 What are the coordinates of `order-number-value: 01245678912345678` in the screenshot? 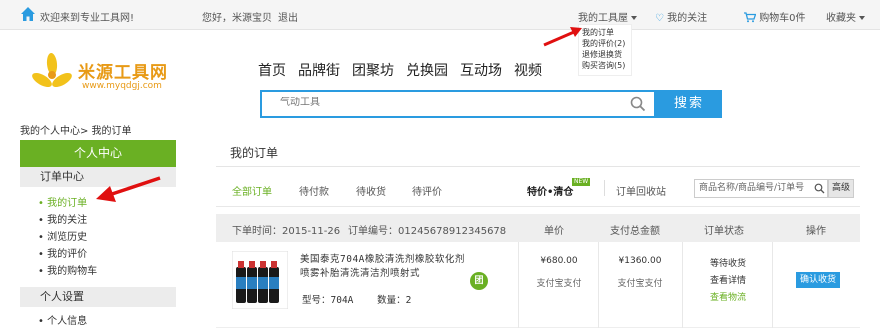 It's located at (452, 231).